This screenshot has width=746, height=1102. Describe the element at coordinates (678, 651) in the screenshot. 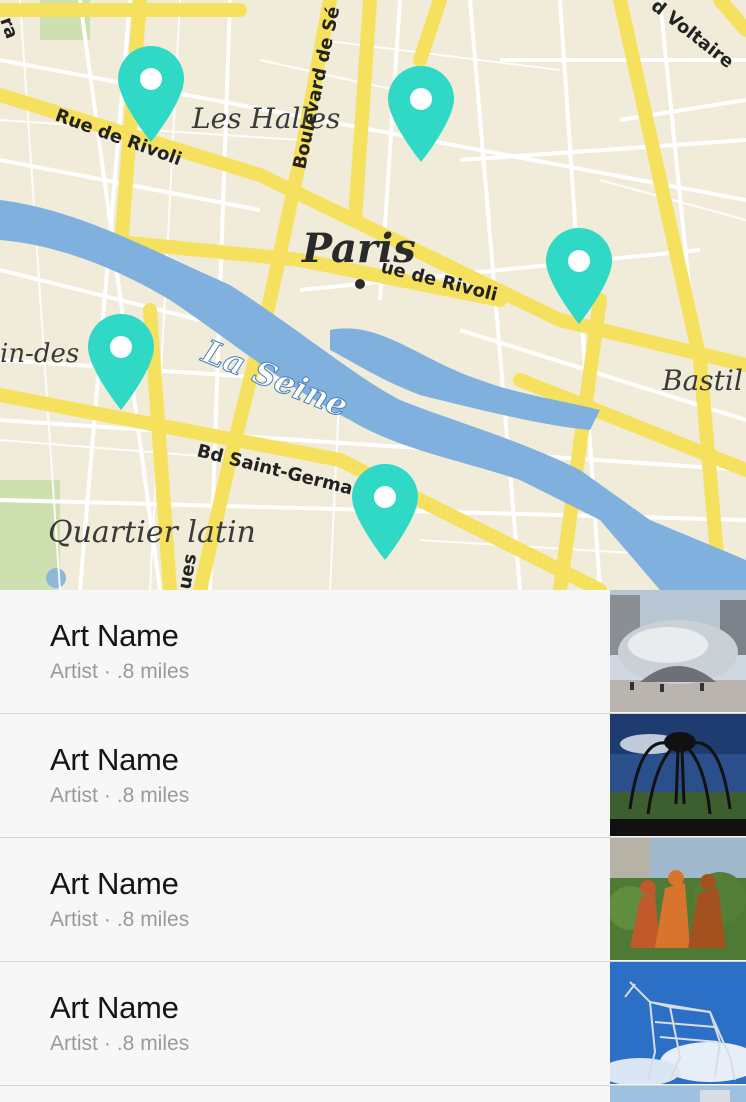

I see `cloud-gate-thumbnail` at that location.